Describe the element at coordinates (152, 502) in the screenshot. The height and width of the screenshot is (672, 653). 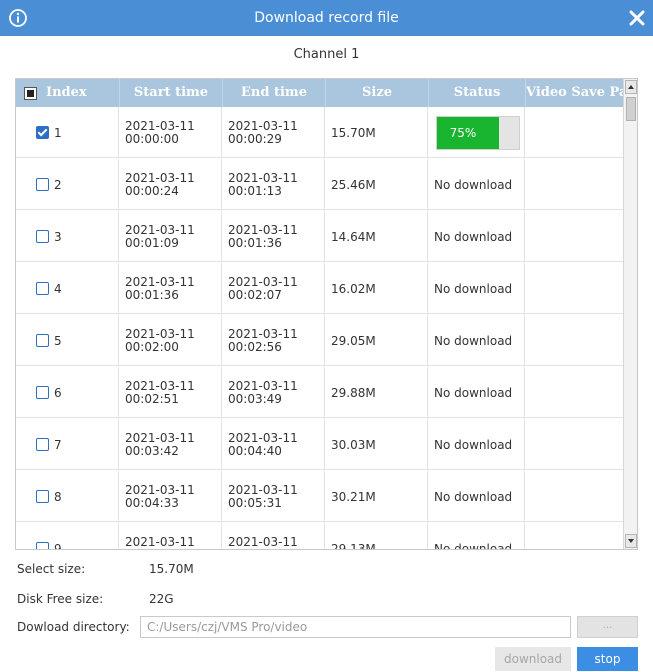
I see `start-time-cell-clock: 00:04:33` at that location.